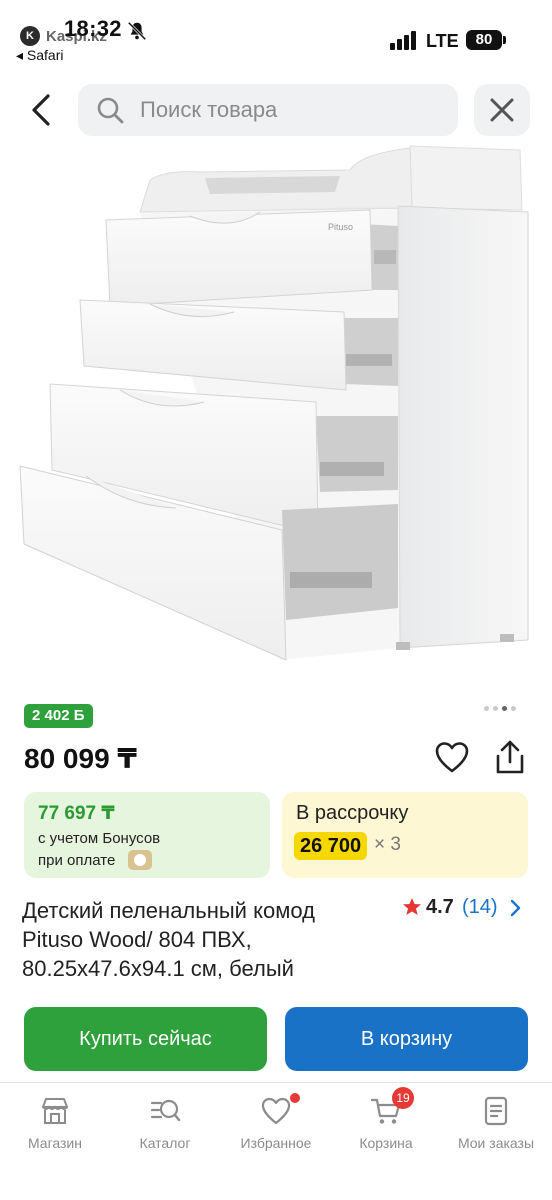  Describe the element at coordinates (510, 757) in the screenshot. I see `share-icon` at that location.